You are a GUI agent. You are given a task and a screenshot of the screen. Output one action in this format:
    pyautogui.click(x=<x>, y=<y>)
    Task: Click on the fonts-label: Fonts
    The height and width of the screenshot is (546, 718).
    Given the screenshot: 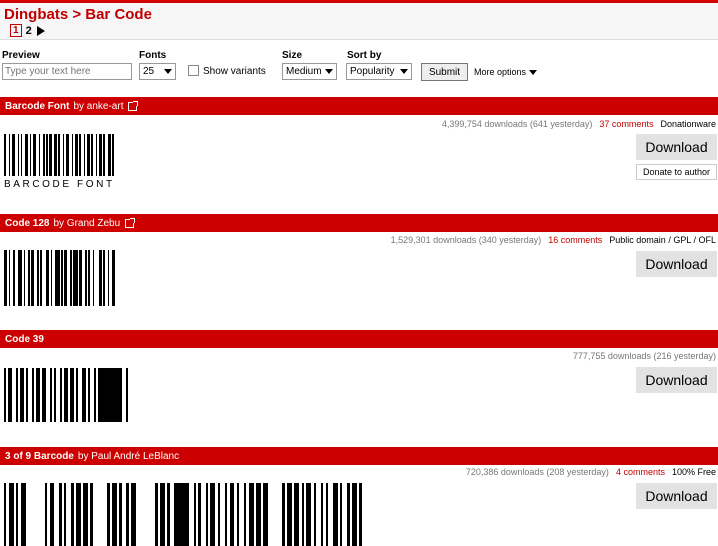 What is the action you would take?
    pyautogui.click(x=153, y=55)
    